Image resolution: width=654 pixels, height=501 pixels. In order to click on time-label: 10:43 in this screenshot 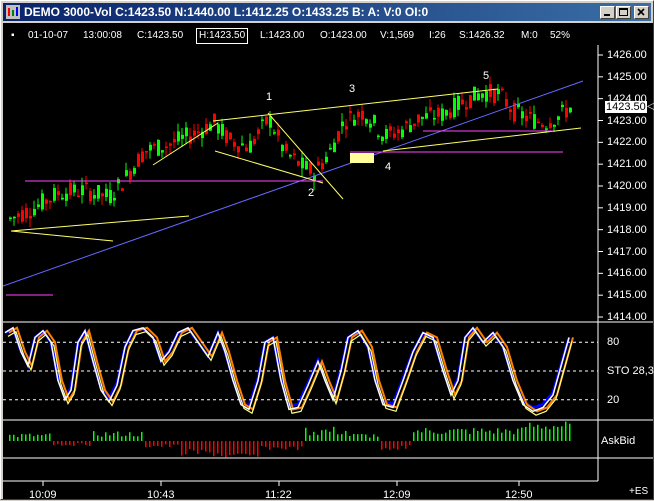, I will do `click(161, 495)`.